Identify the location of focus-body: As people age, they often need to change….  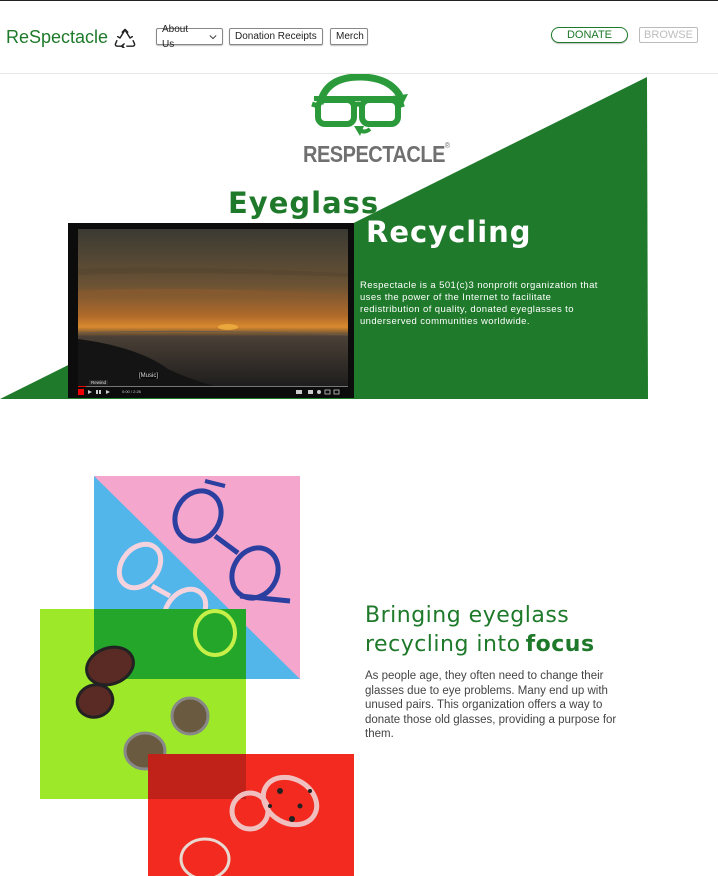
(491, 705).